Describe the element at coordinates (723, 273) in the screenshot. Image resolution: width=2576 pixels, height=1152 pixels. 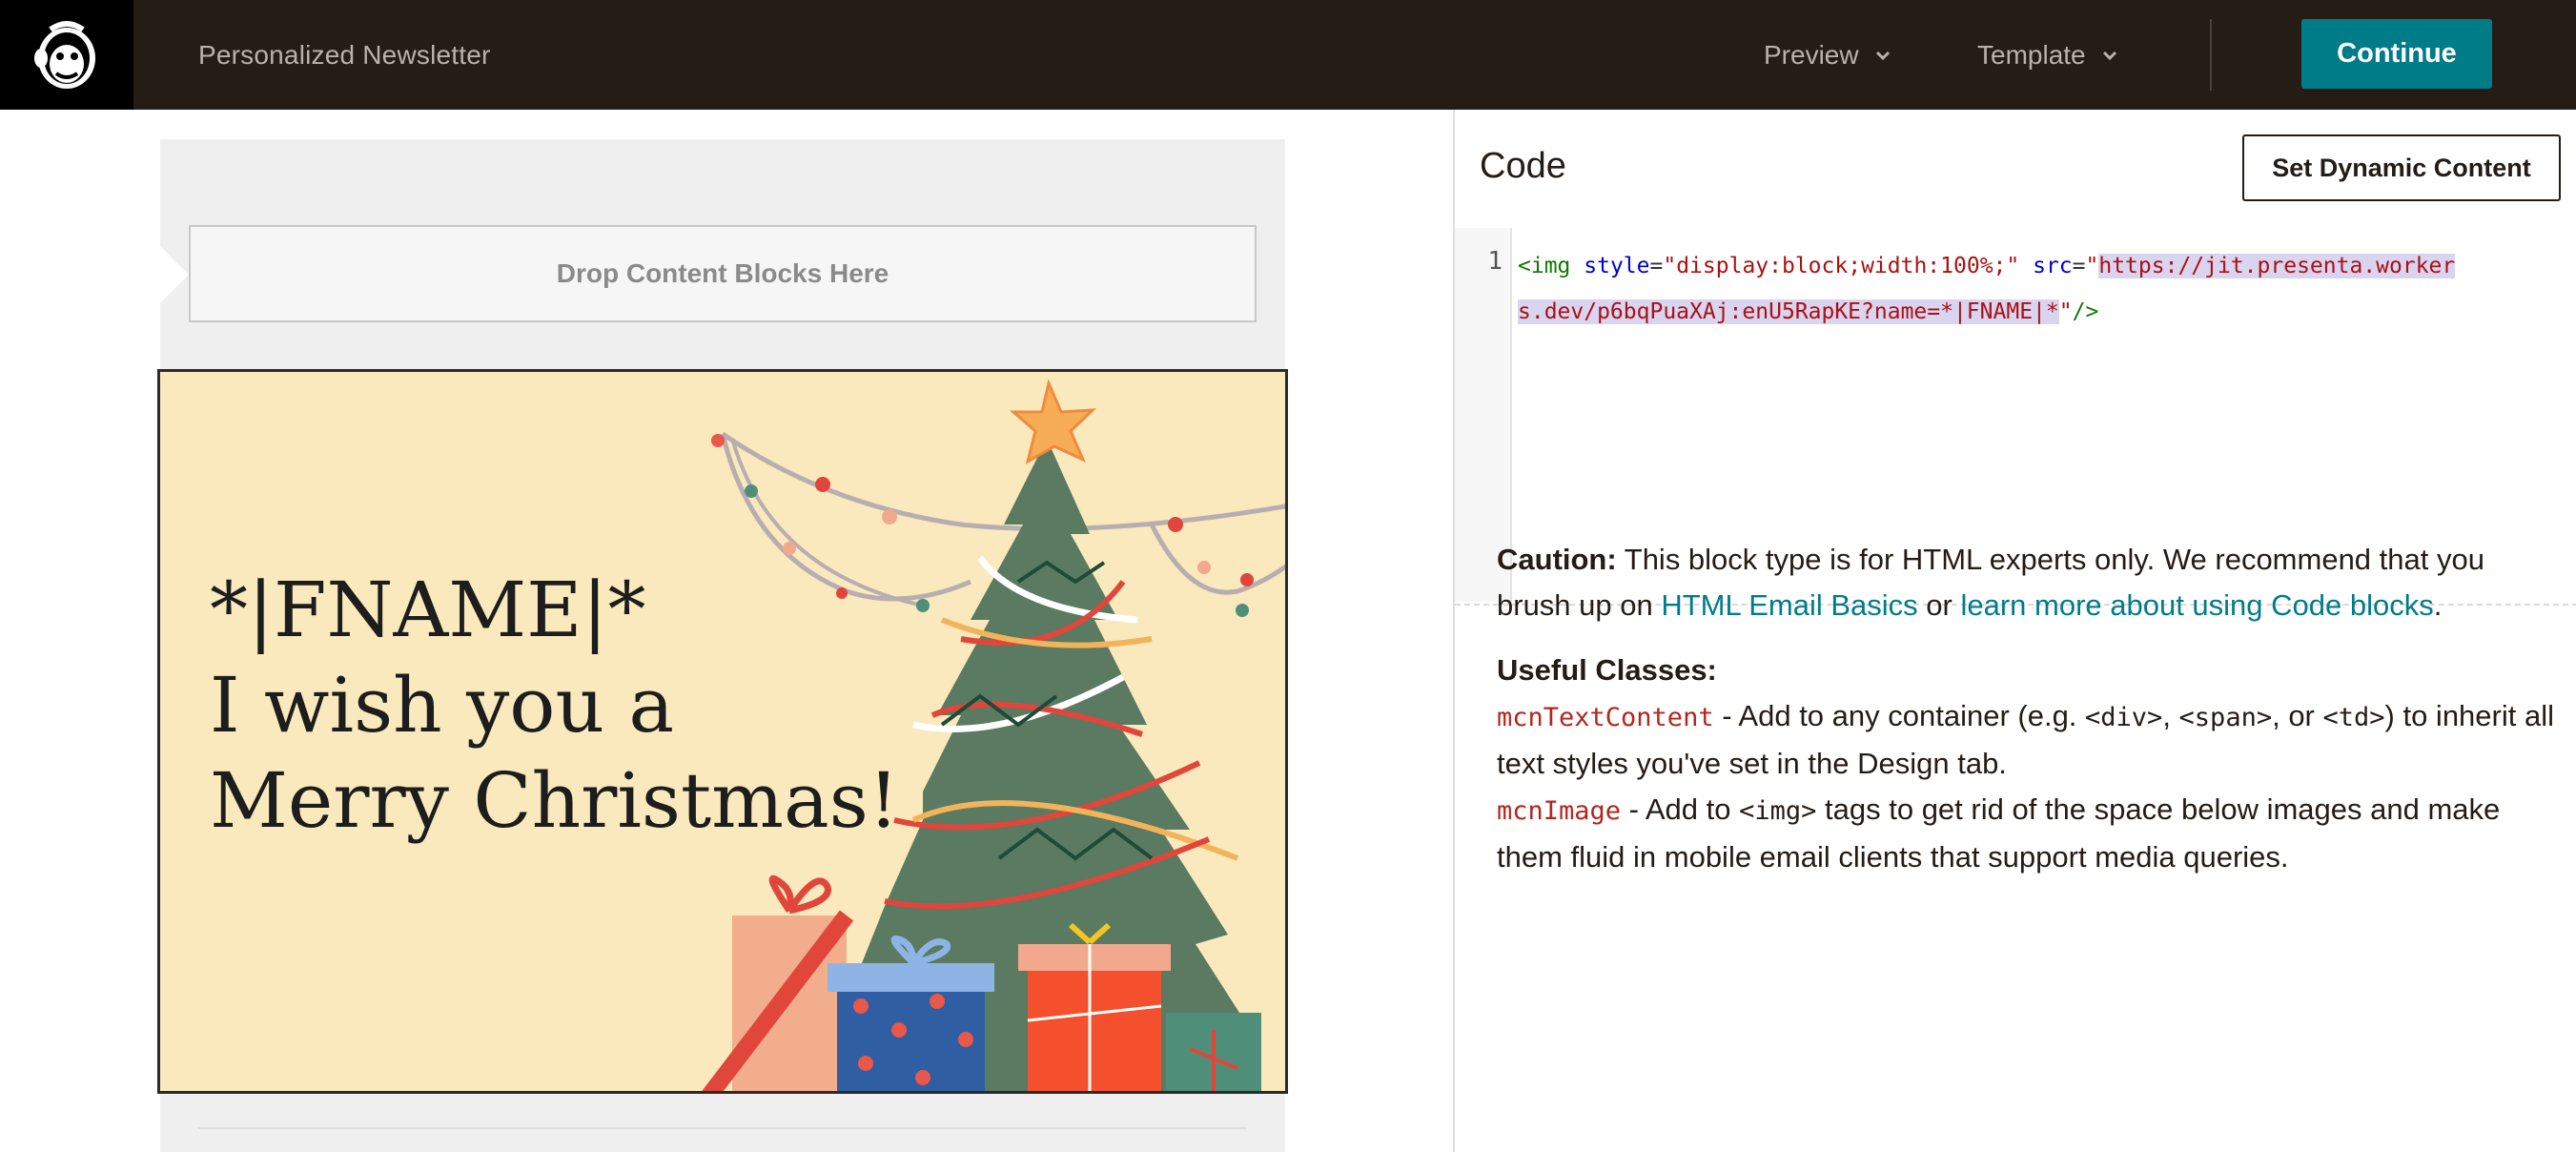
I see `drop-content-zone: Drop Content Blocks Here` at that location.